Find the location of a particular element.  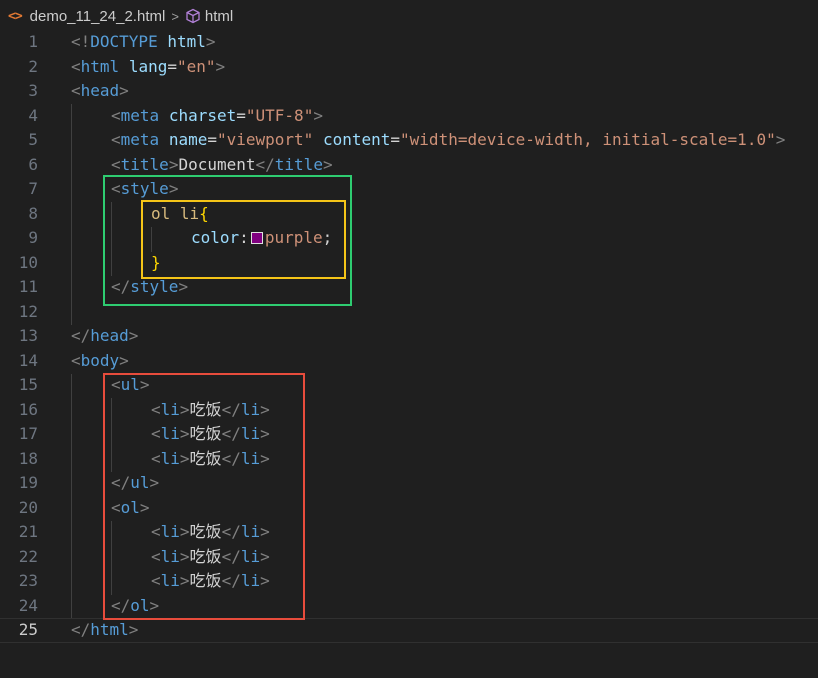

code-line: 7 <style> is located at coordinates (409, 189).